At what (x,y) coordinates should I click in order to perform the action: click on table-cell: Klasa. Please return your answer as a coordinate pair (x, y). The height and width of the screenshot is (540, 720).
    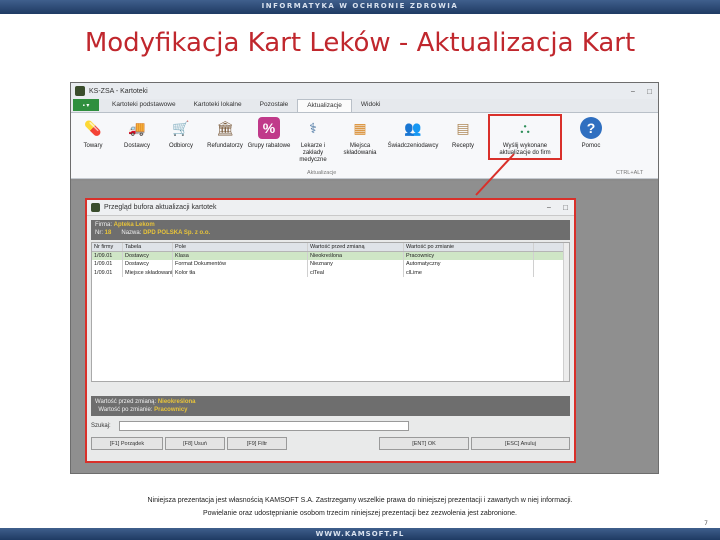
    Looking at the image, I should click on (240, 255).